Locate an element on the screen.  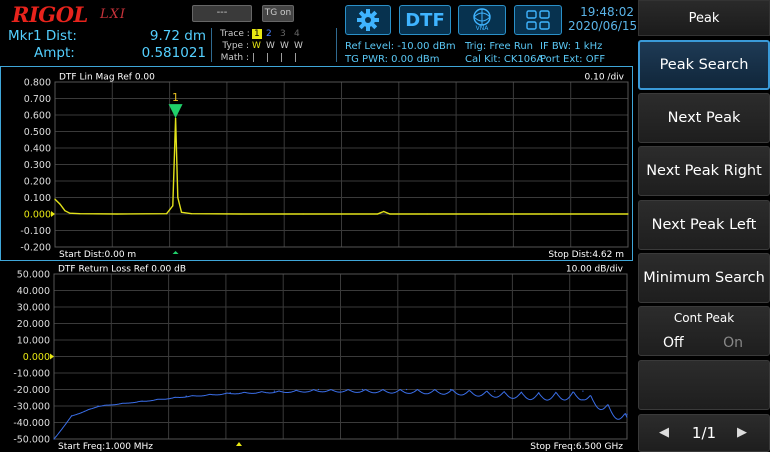
info-col-3: IF BW: 1 kHz Port Ext: OFF is located at coordinates (572, 53).